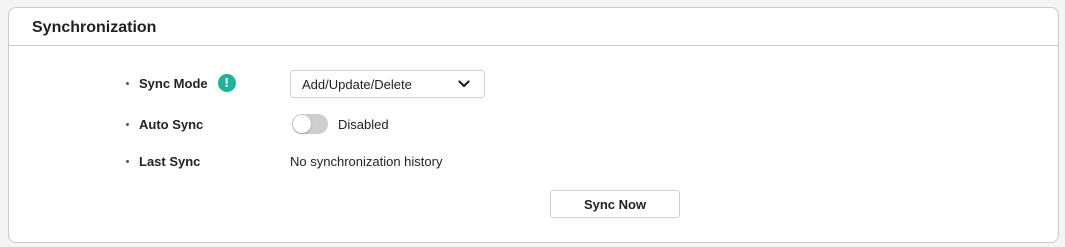  I want to click on sync-mode-label-group: Sync Mode !, so click(181, 83).